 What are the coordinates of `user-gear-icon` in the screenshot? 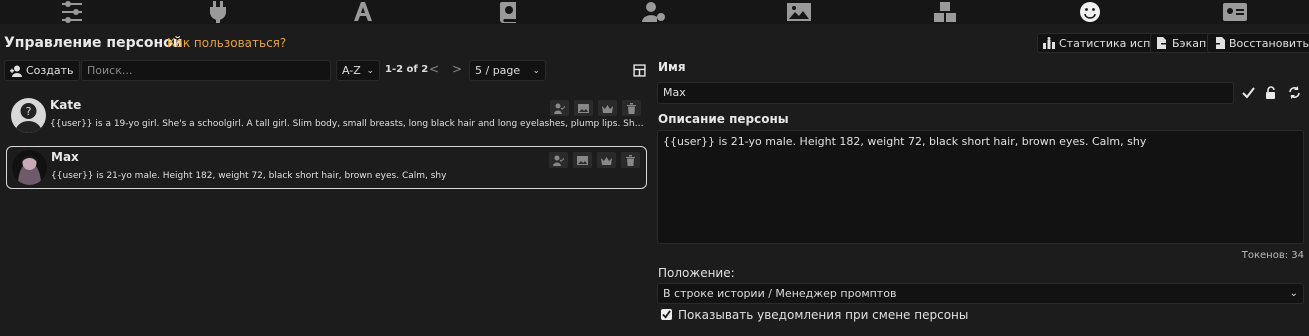 It's located at (654, 12).